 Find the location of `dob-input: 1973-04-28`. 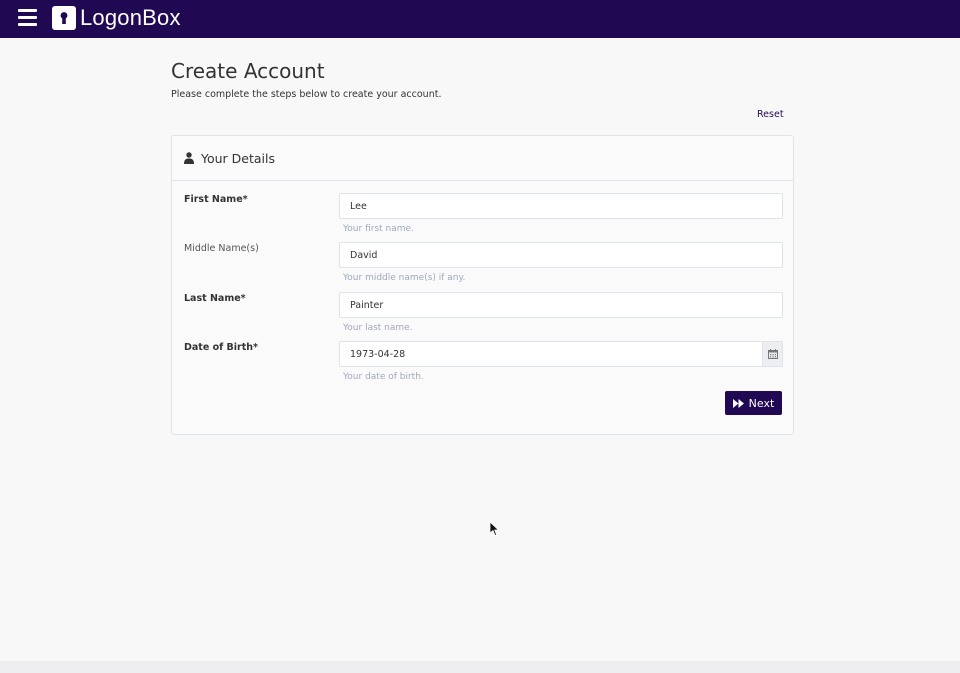

dob-input: 1973-04-28 is located at coordinates (561, 354).